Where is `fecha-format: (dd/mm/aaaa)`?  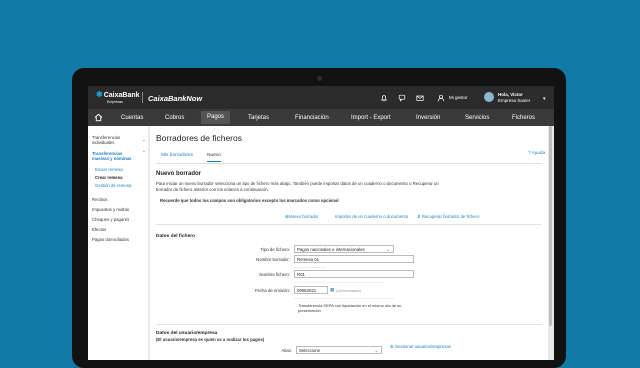 fecha-format: (dd/mm/aaaa) is located at coordinates (348, 290).